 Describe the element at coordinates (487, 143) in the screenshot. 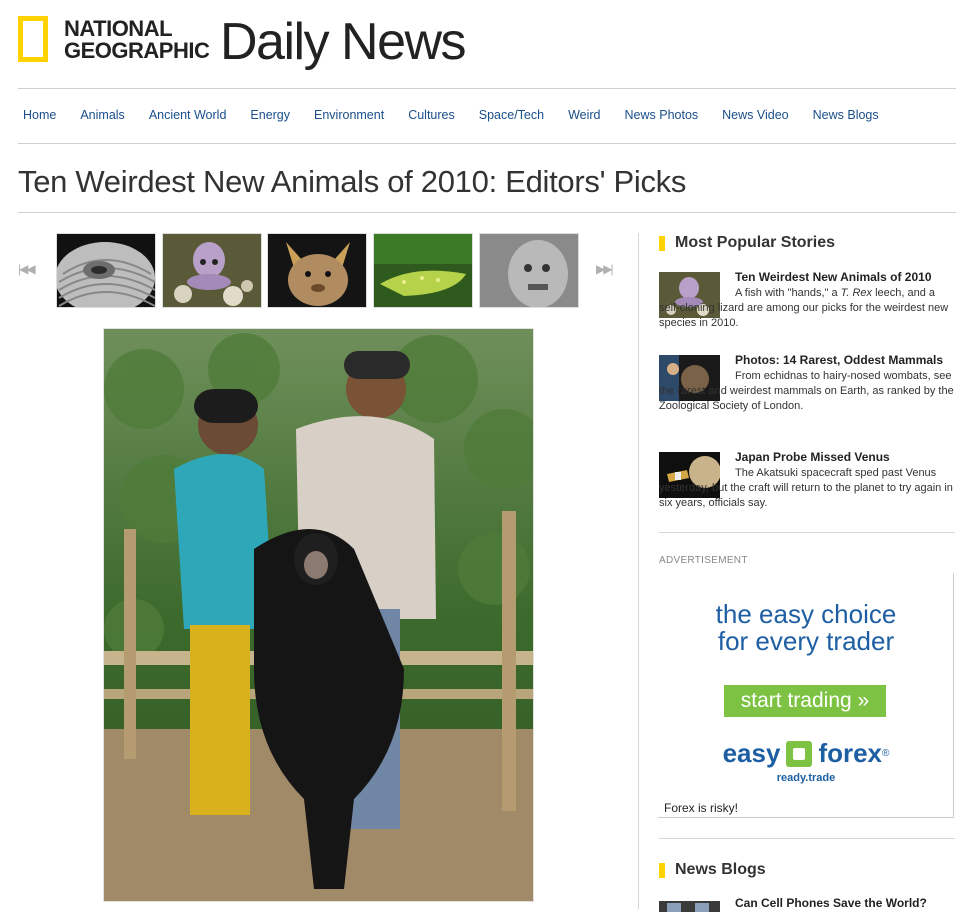

I see `nav-divider` at that location.